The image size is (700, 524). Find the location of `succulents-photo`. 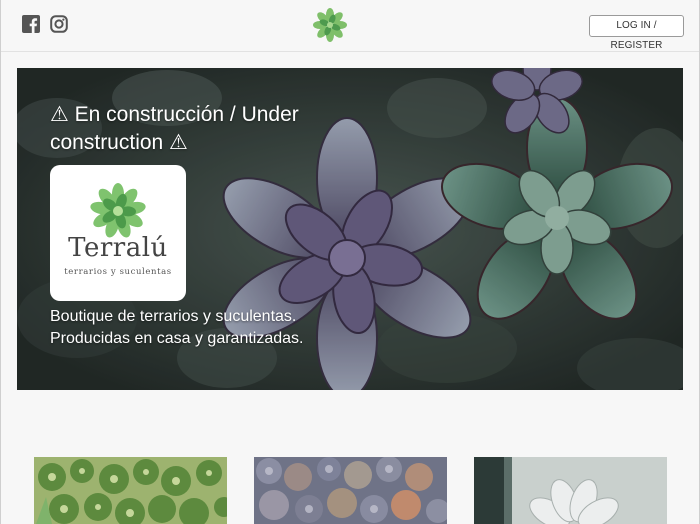

succulents-photo is located at coordinates (350, 490).